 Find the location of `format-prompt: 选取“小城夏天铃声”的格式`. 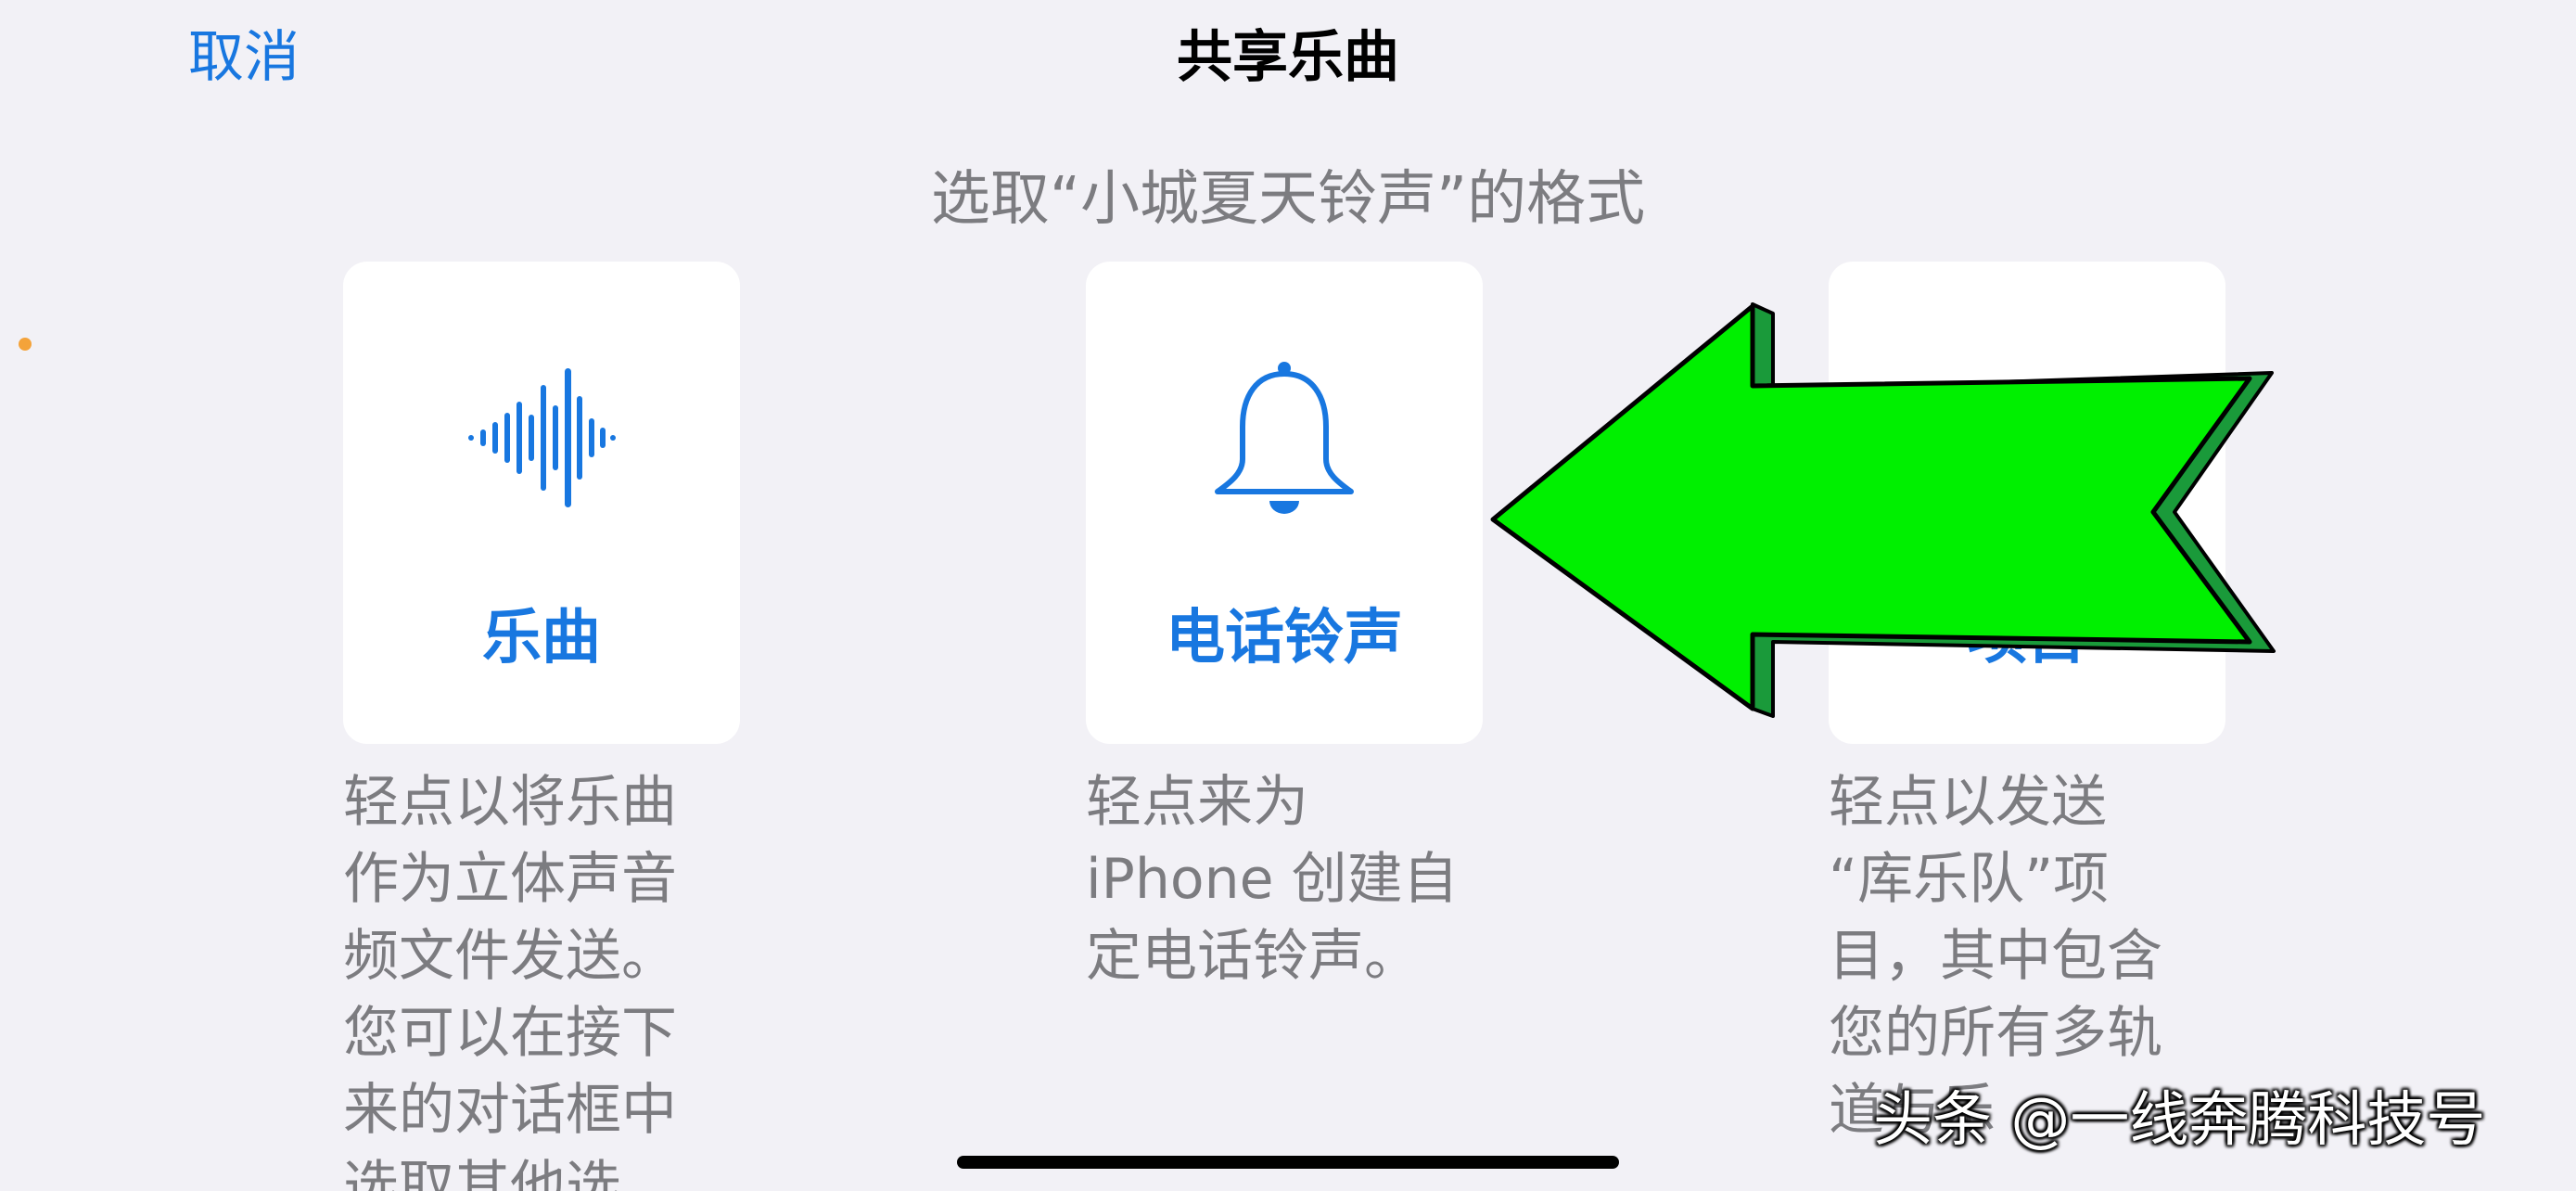

format-prompt: 选取“小城夏天铃声”的格式 is located at coordinates (1288, 199).